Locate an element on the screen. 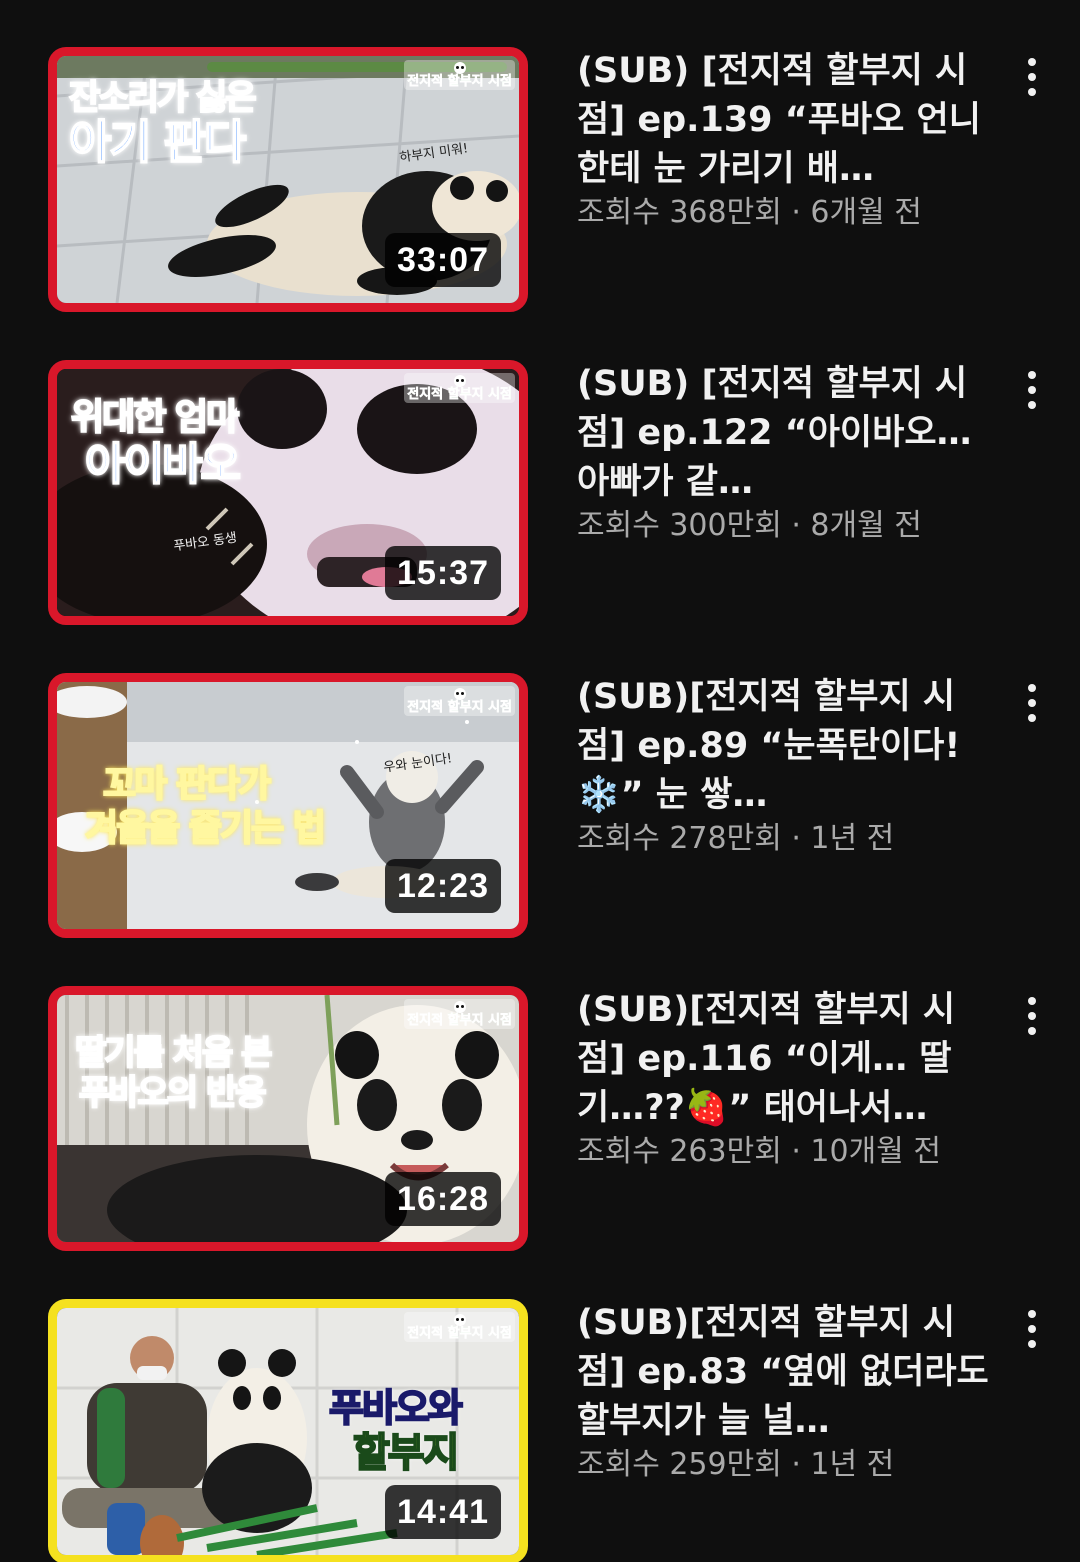  video-meta: 조회수 368만회 · 6개월 전 is located at coordinates (749, 213).